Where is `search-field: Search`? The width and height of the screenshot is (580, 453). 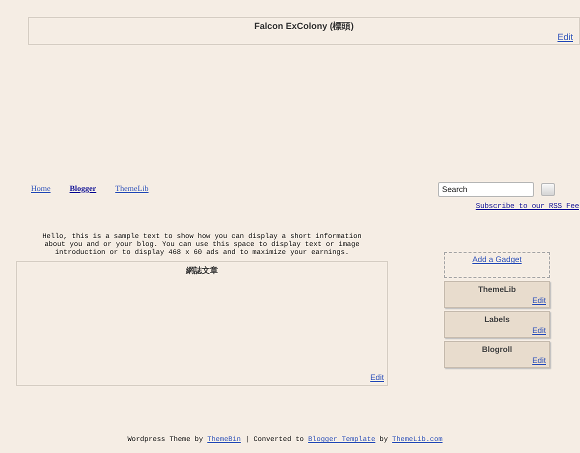 search-field: Search is located at coordinates (486, 189).